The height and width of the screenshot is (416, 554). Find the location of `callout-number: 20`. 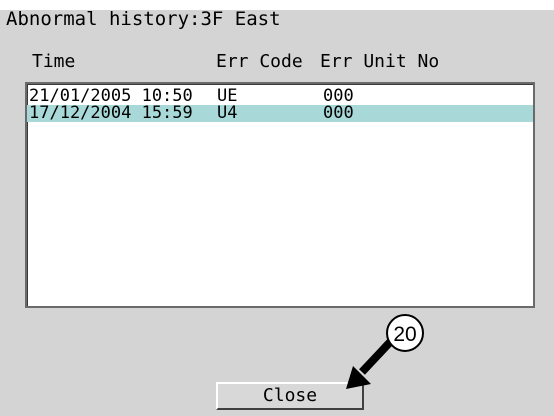

callout-number: 20 is located at coordinates (404, 334).